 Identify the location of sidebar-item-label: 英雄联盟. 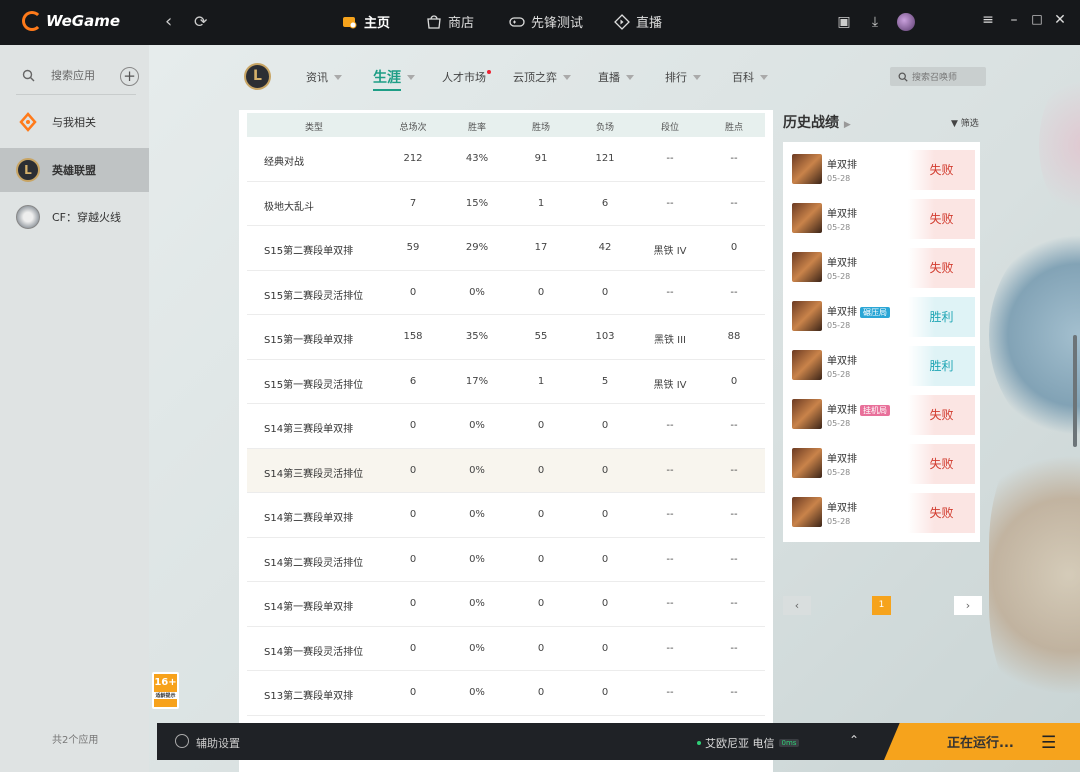
(74, 170).